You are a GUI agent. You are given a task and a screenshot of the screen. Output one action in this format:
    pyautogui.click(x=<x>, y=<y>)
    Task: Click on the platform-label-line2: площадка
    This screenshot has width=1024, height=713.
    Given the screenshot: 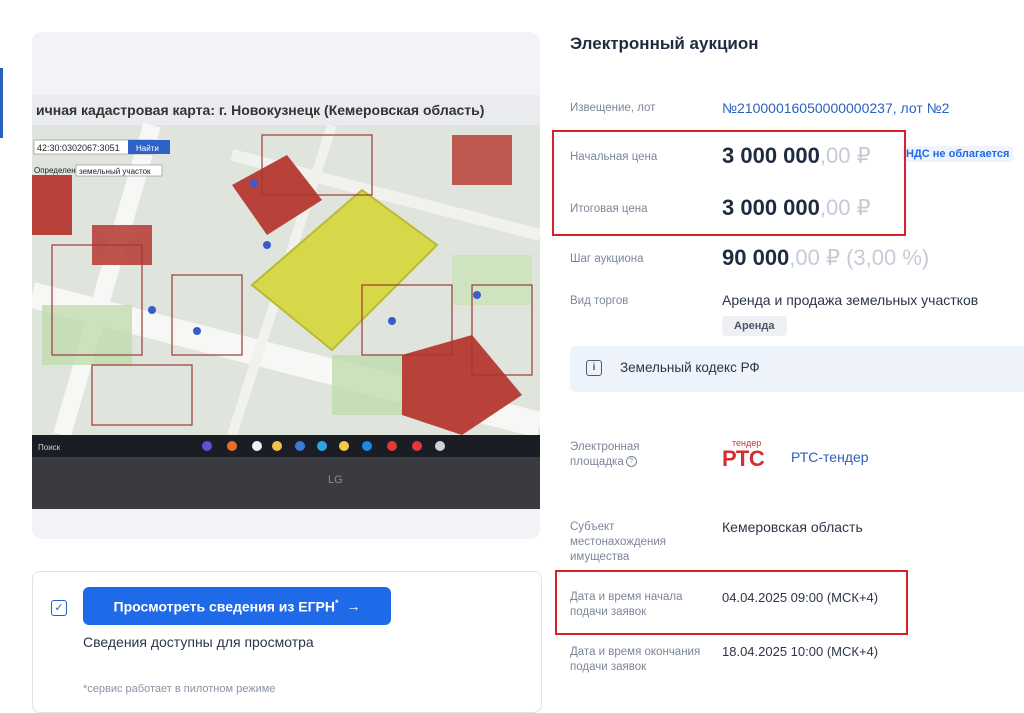 What is the action you would take?
    pyautogui.click(x=597, y=462)
    